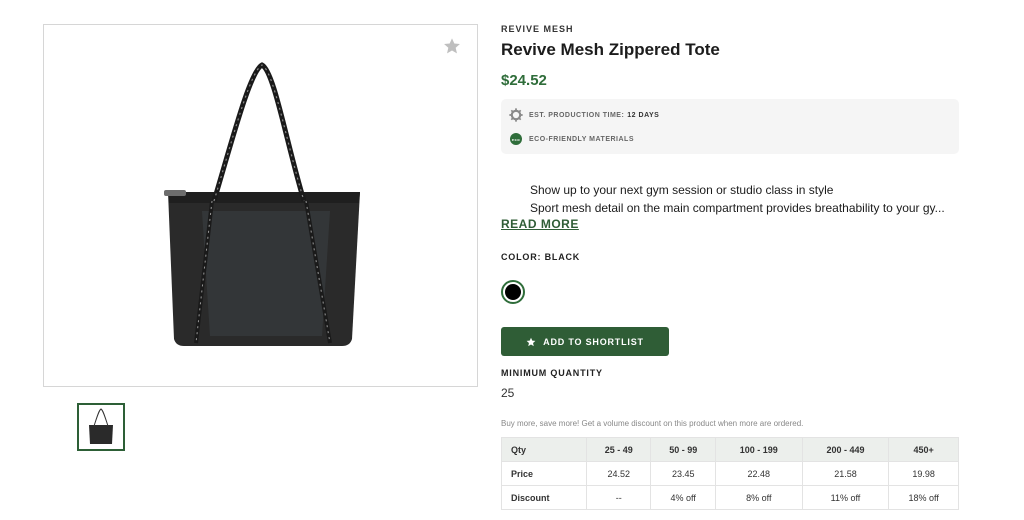 Image resolution: width=1024 pixels, height=520 pixels. Describe the element at coordinates (845, 473) in the screenshot. I see `table-cell: 21.58` at that location.